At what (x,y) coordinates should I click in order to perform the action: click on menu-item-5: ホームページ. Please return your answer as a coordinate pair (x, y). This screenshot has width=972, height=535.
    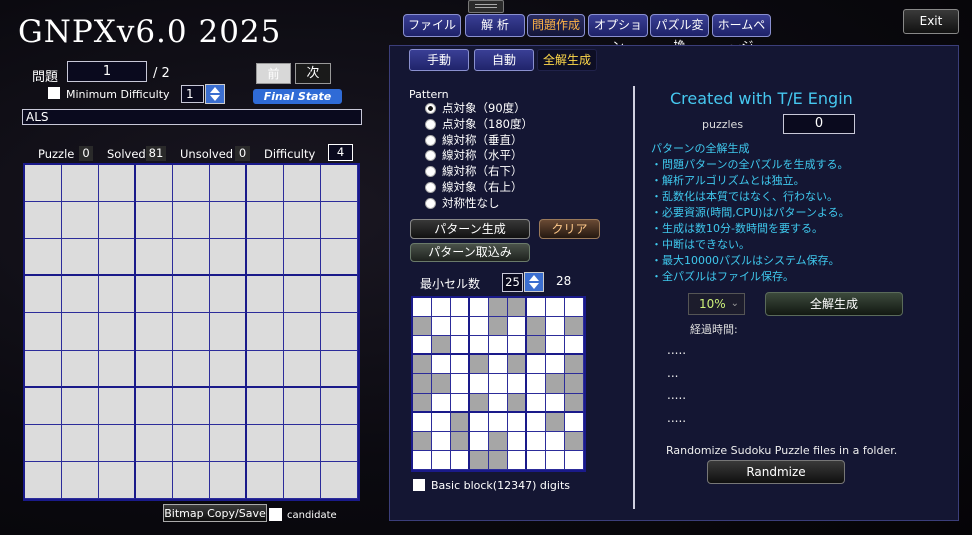
    Looking at the image, I should click on (741, 33).